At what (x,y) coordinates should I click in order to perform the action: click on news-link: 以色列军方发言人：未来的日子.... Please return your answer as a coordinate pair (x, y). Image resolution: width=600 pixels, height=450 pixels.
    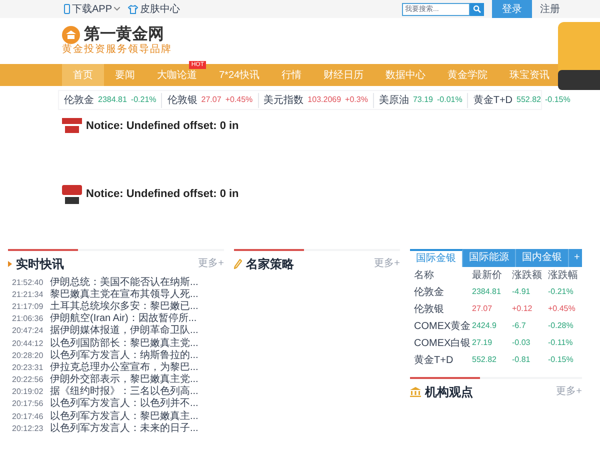
    Looking at the image, I should click on (124, 429).